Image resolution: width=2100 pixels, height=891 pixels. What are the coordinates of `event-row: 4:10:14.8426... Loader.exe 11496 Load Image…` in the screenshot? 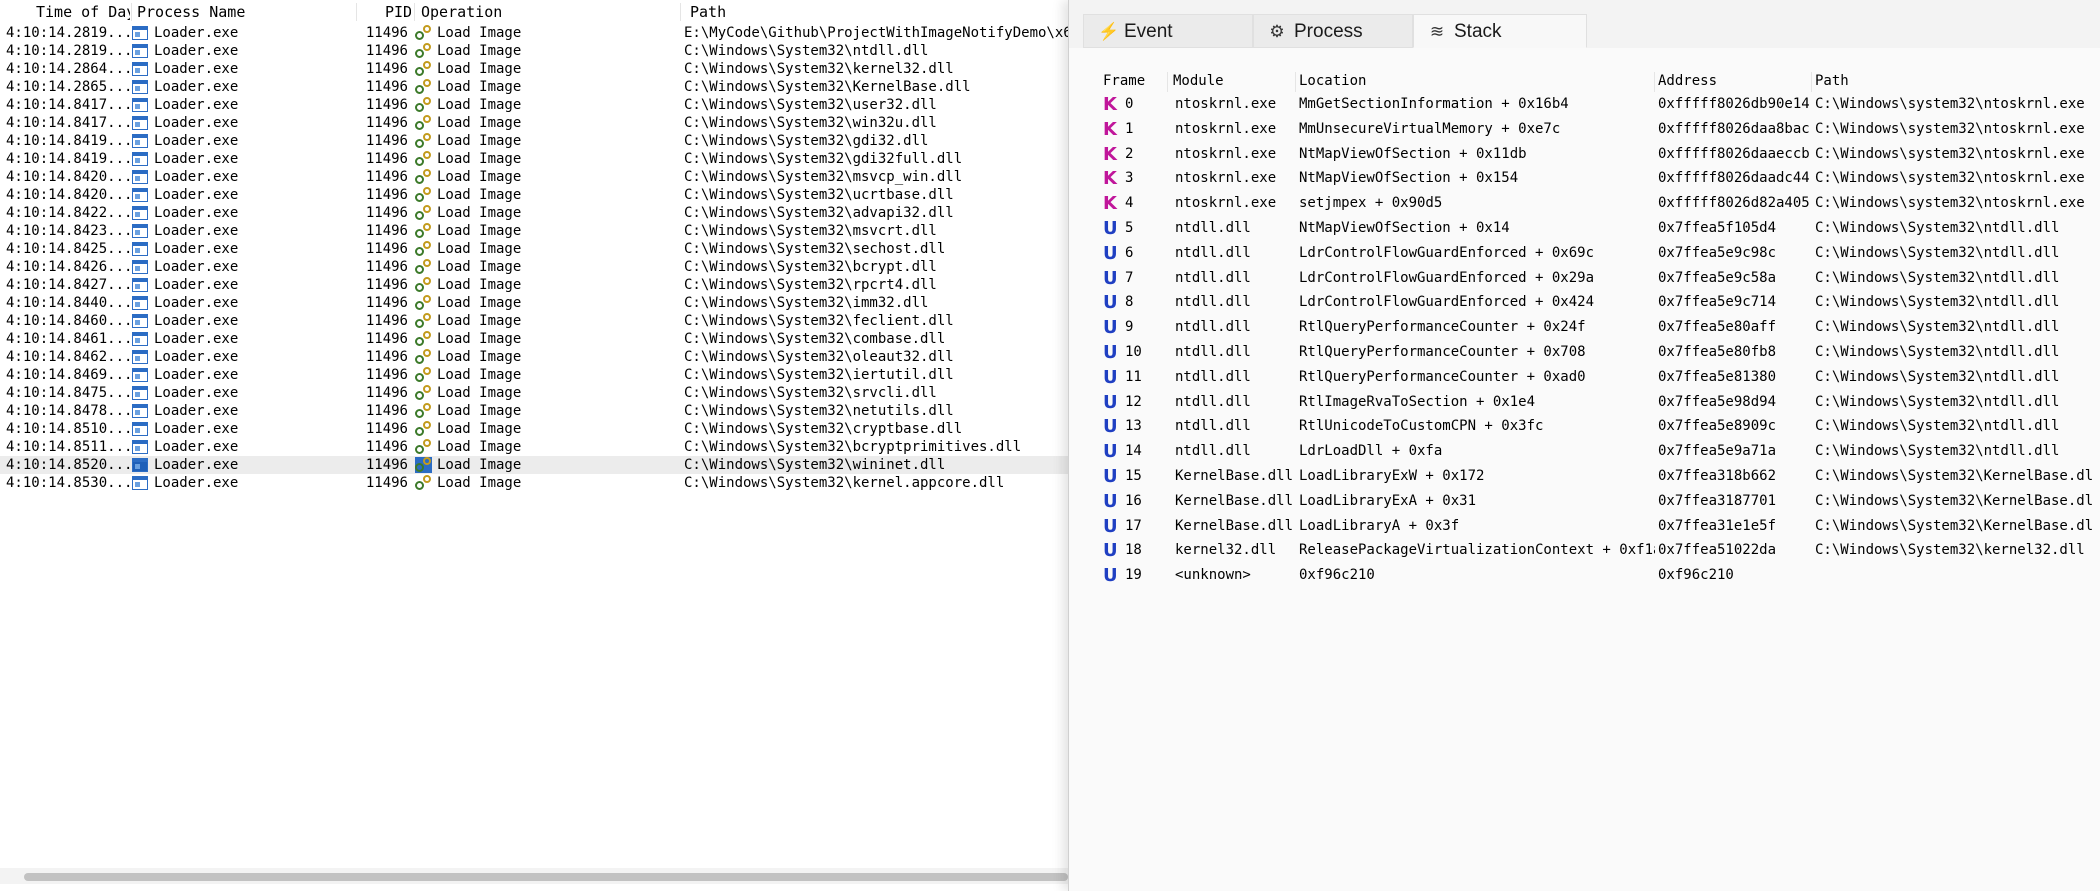 It's located at (534, 267).